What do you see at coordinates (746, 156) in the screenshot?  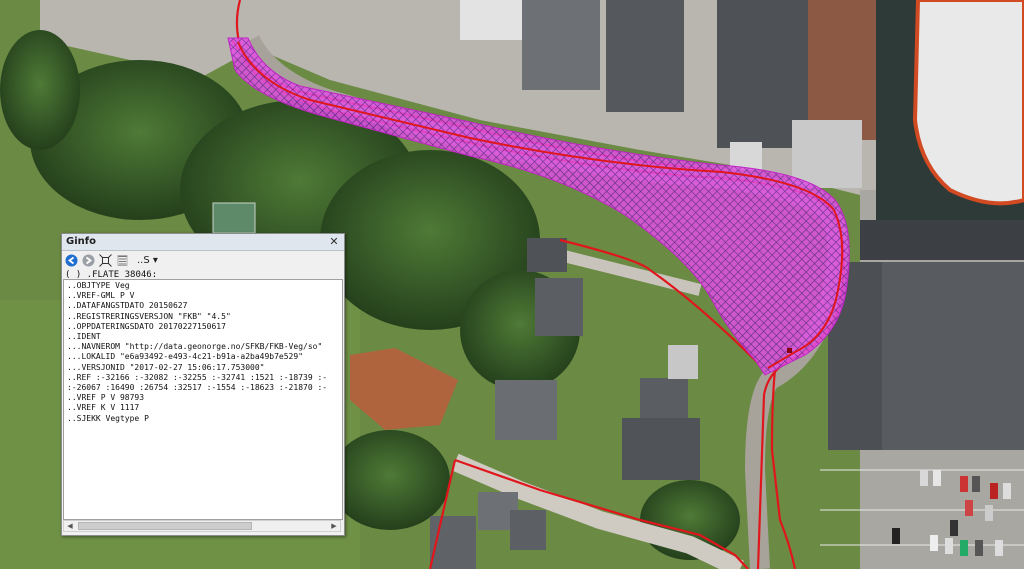 I see `small-shed` at bounding box center [746, 156].